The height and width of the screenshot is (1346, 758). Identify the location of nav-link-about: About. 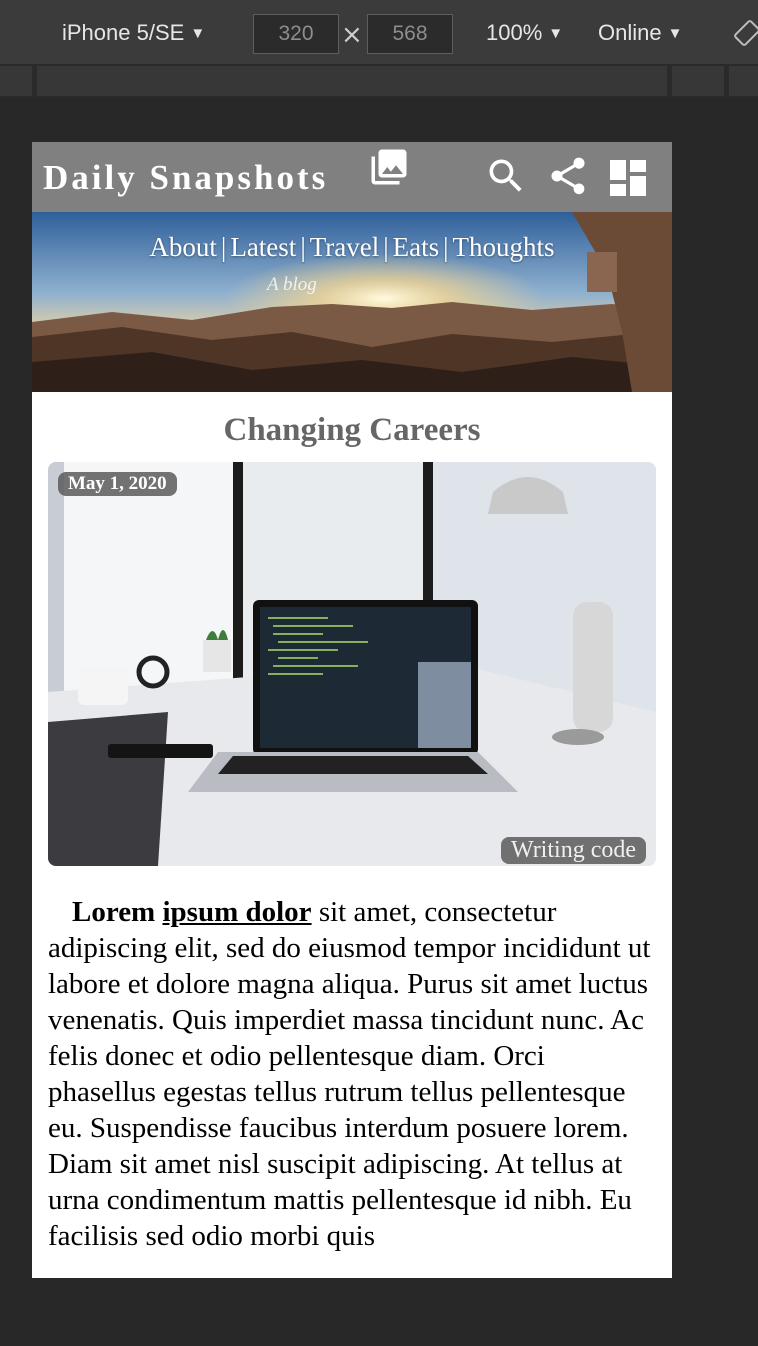
(183, 247).